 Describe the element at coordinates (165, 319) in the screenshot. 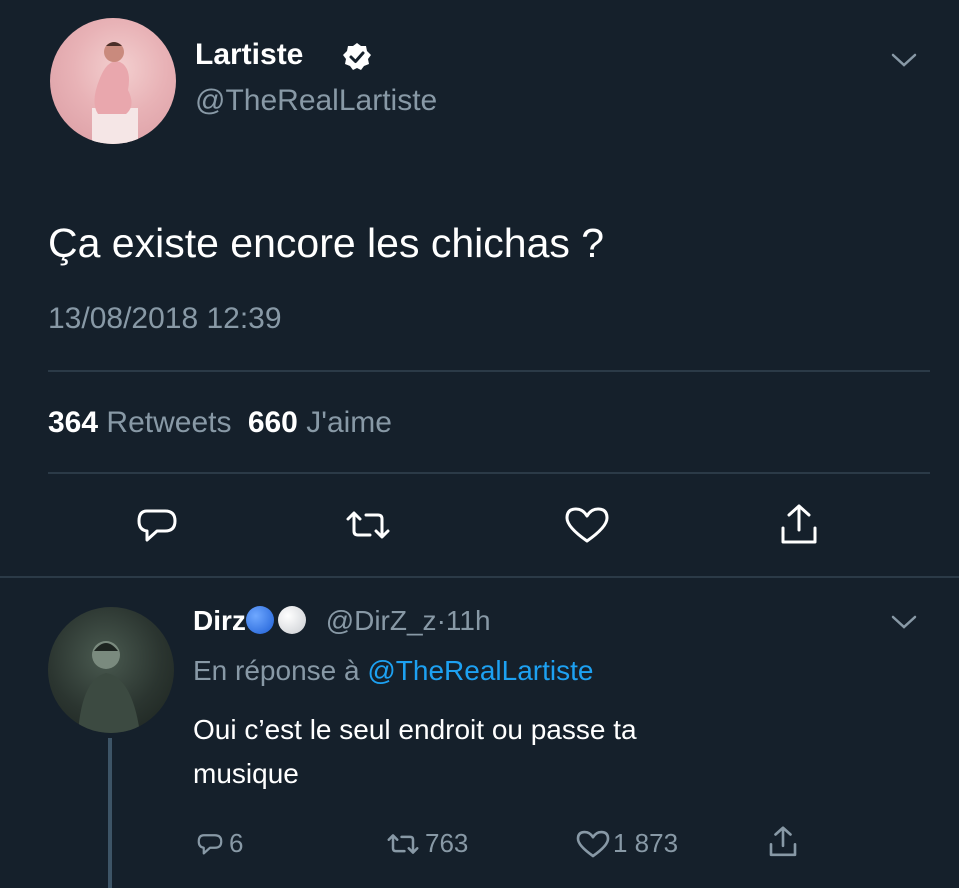

I see `tweet-timestamp: 13/08/2018 12:39` at that location.